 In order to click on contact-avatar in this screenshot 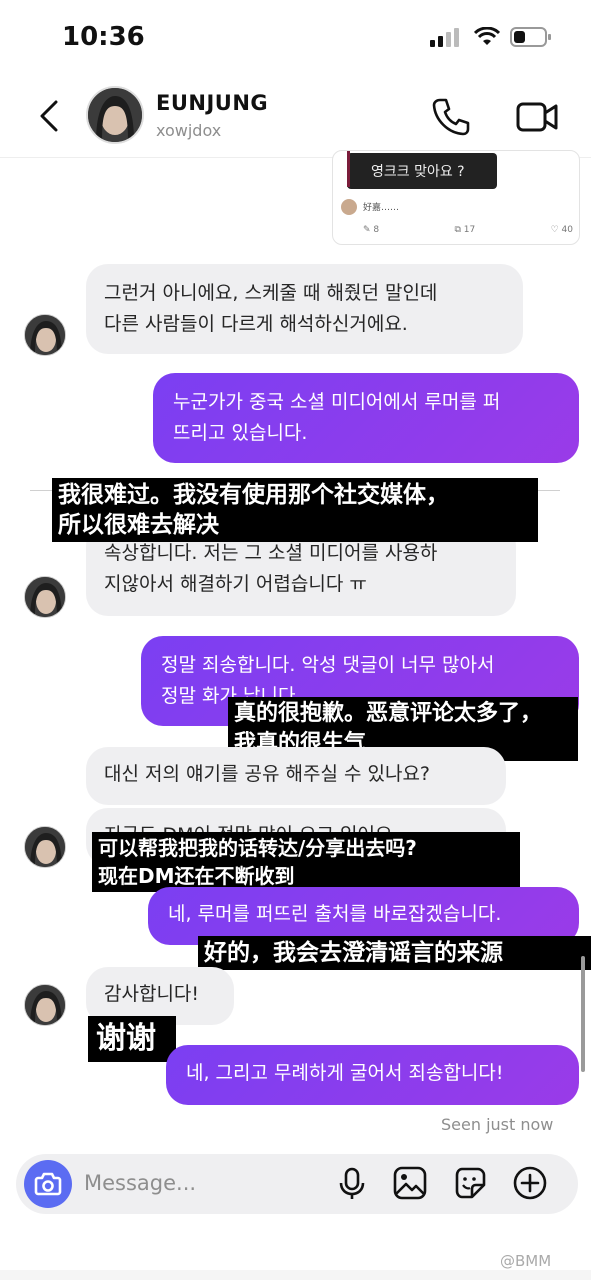, I will do `click(115, 115)`.